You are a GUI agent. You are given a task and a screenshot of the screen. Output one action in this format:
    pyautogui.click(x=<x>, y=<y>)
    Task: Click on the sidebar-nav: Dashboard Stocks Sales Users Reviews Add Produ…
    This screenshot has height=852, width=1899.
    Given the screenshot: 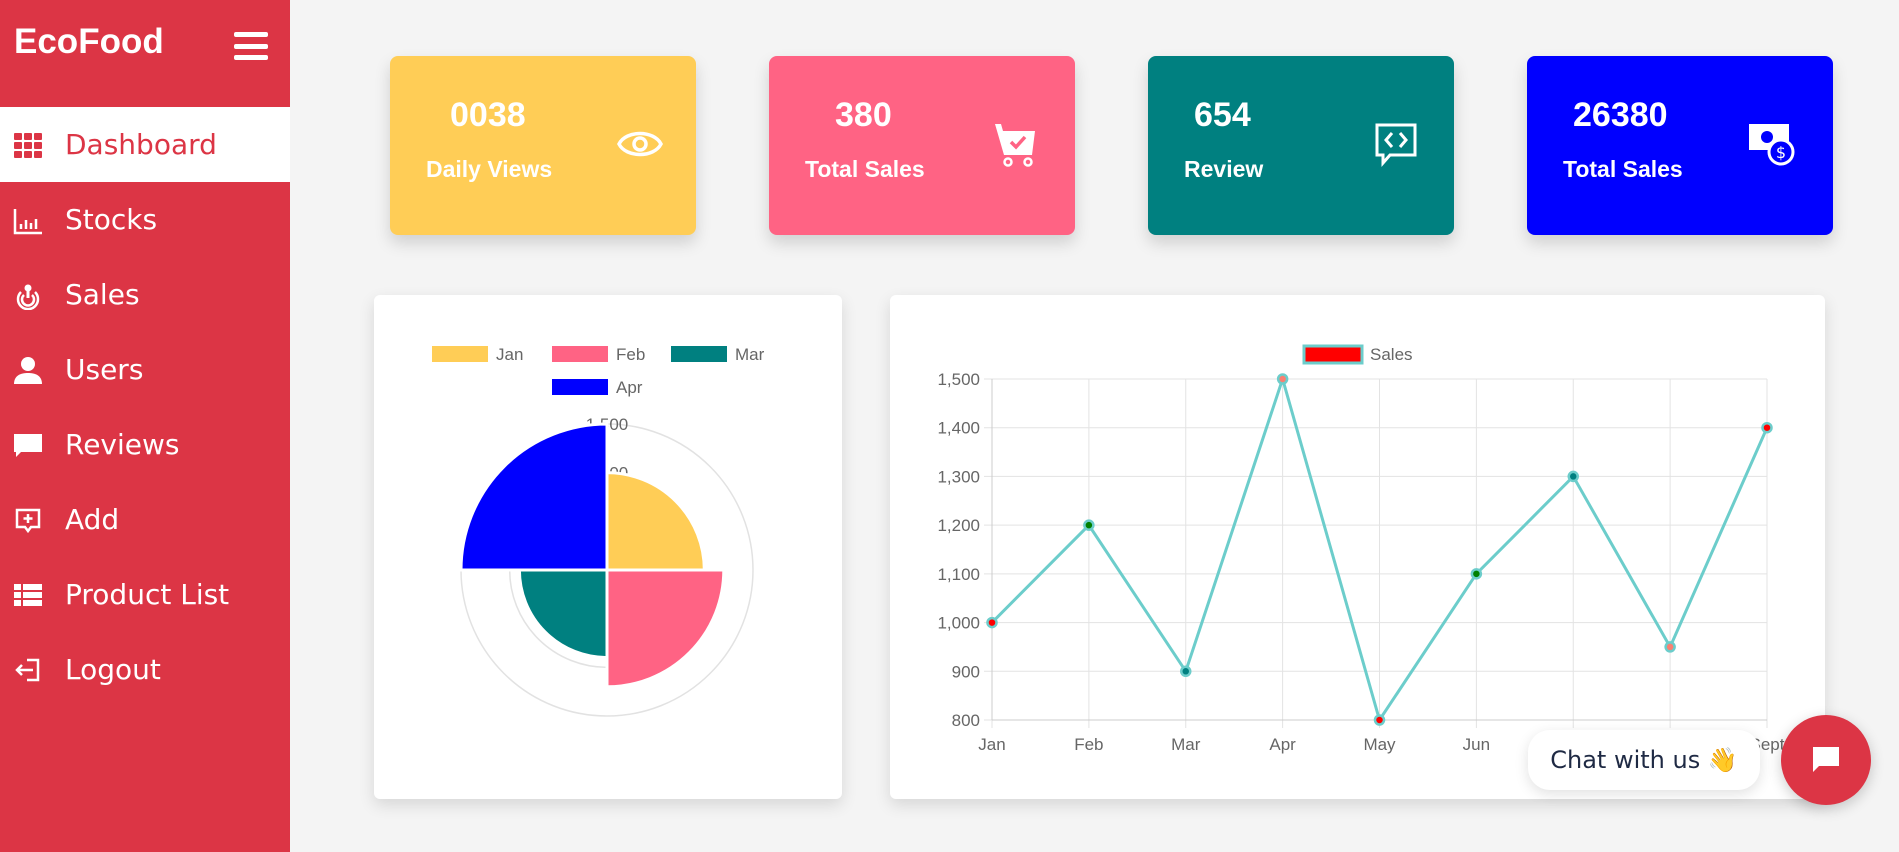 What is the action you would take?
    pyautogui.click(x=145, y=407)
    